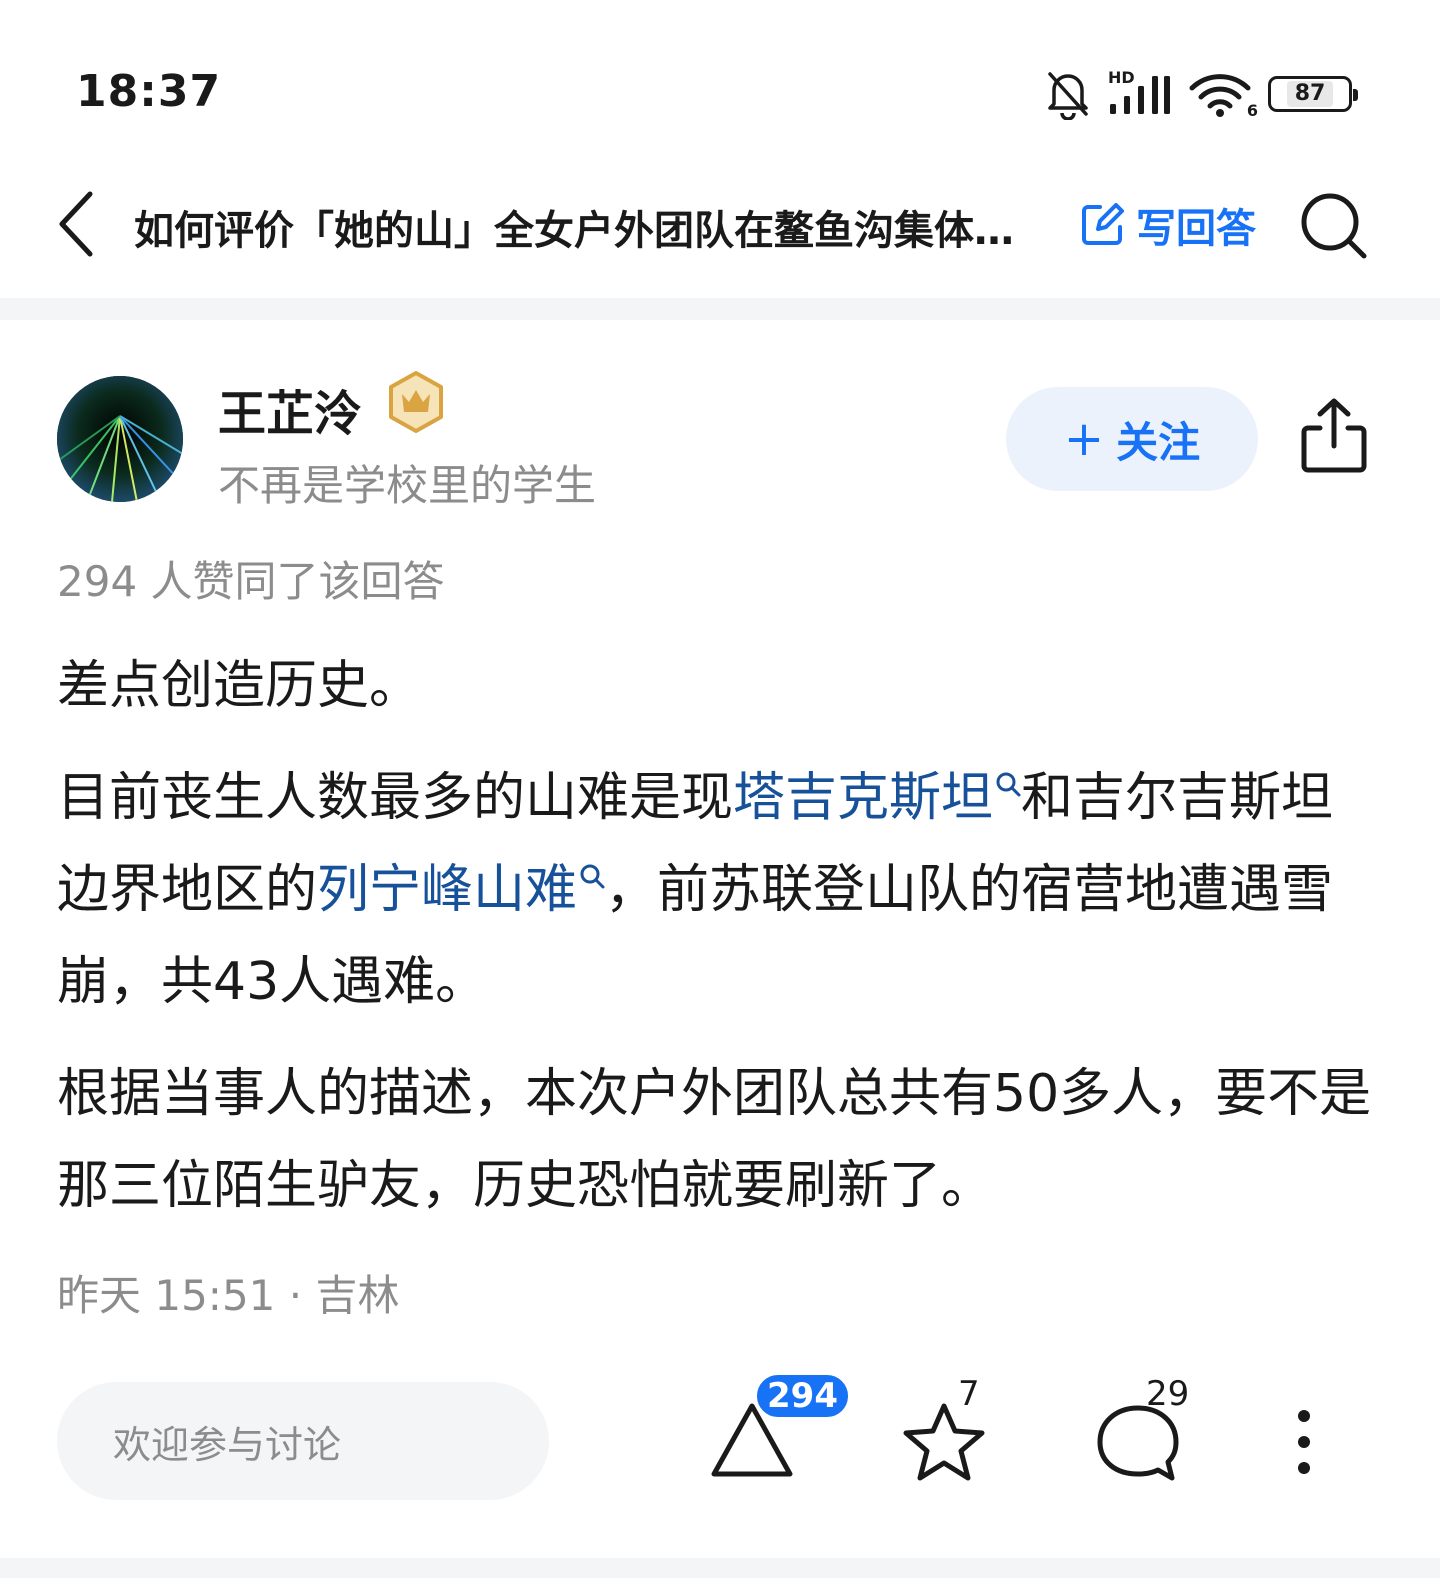 The height and width of the screenshot is (1578, 1440). I want to click on share-icon, so click(1334, 436).